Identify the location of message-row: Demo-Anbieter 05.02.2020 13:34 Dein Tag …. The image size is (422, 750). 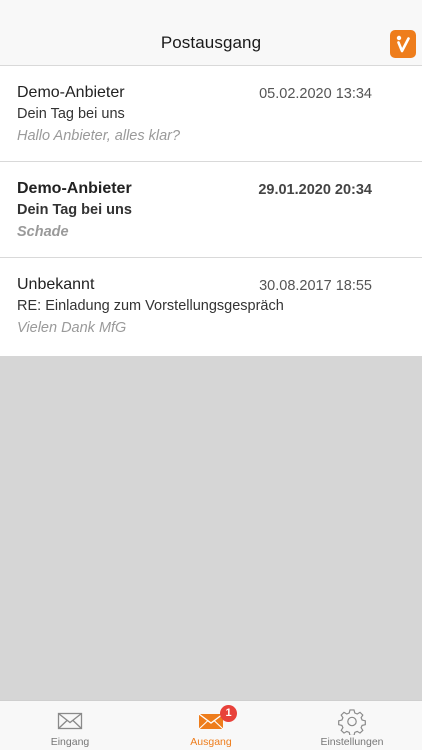
(211, 114).